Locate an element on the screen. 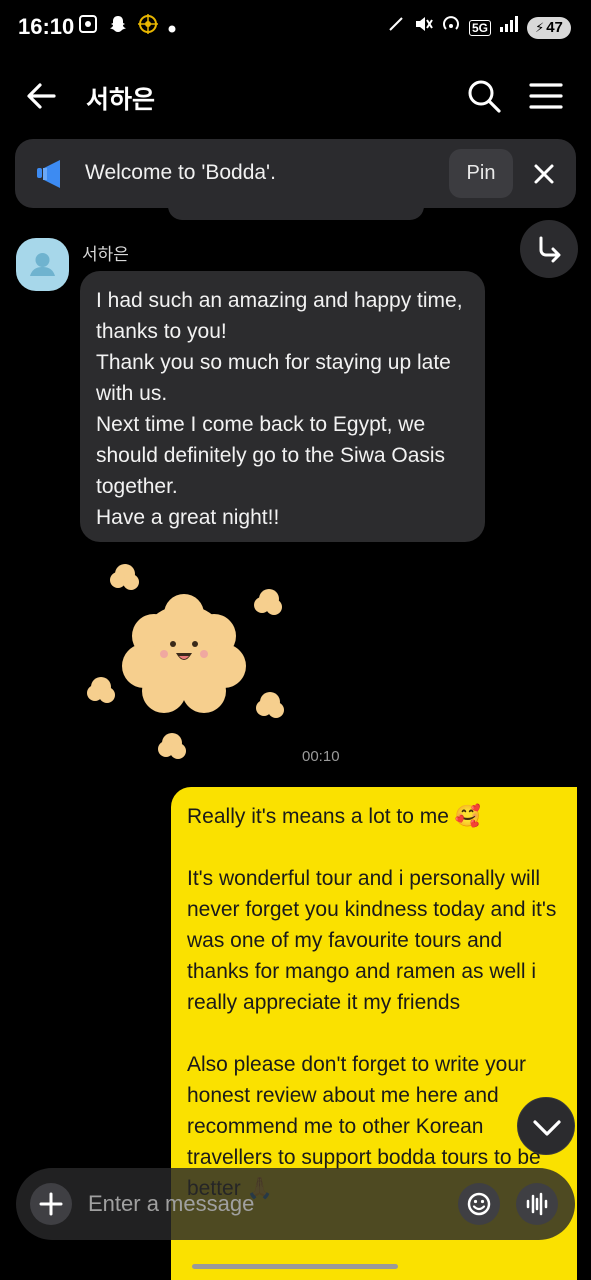 The image size is (591, 1280). message-timestamp: 00:10 is located at coordinates (321, 756).